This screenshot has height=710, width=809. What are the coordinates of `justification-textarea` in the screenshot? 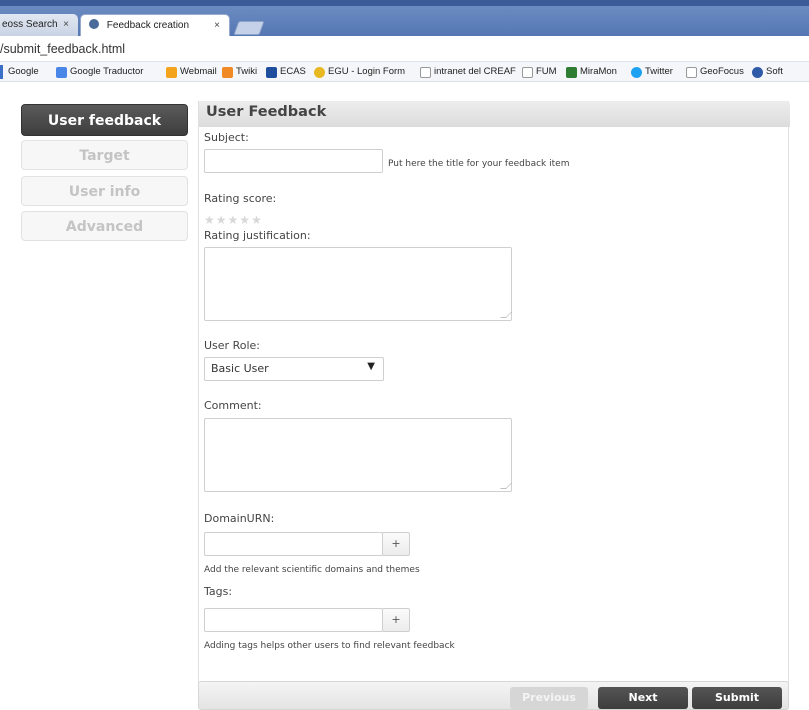 It's located at (358, 284).